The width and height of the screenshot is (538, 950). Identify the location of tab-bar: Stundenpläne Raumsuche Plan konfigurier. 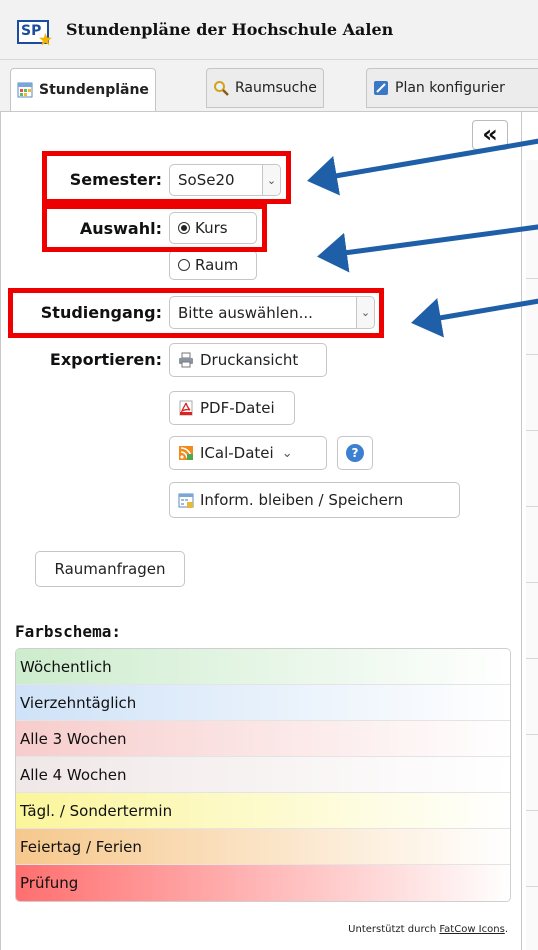
(269, 86).